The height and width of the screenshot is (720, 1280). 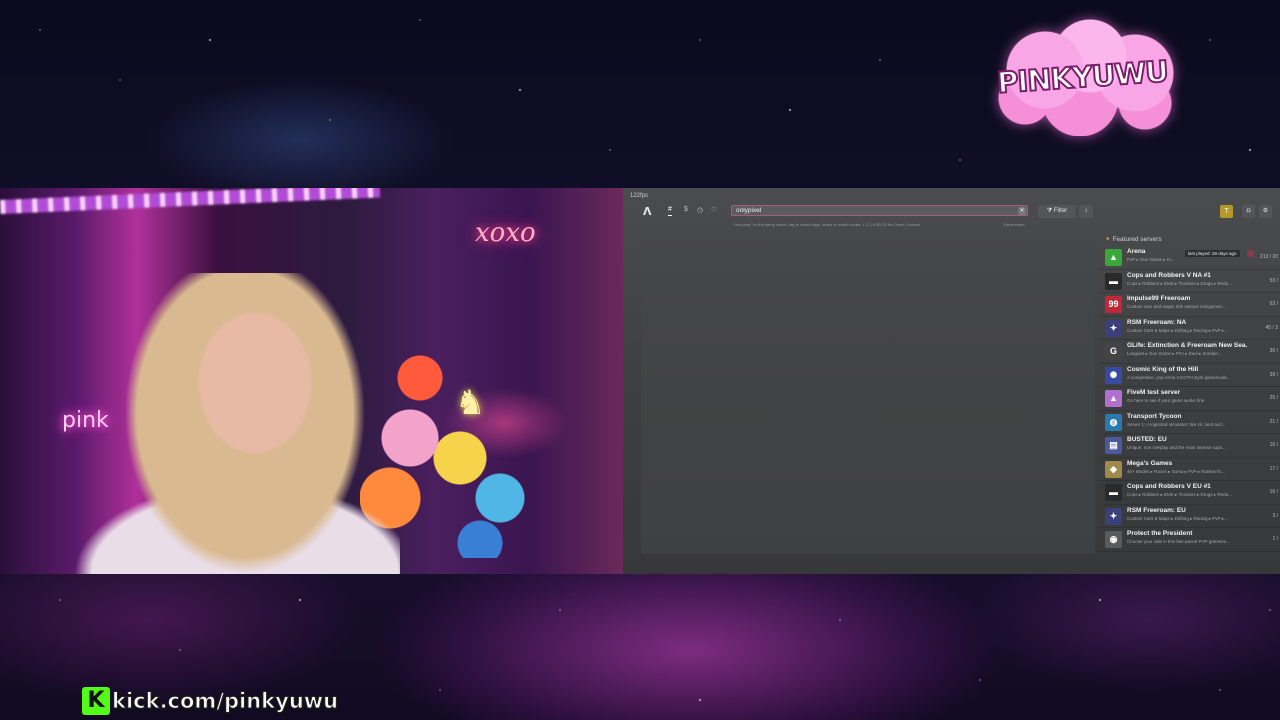 I want to click on server-name: Mega's Games, so click(x=1150, y=463).